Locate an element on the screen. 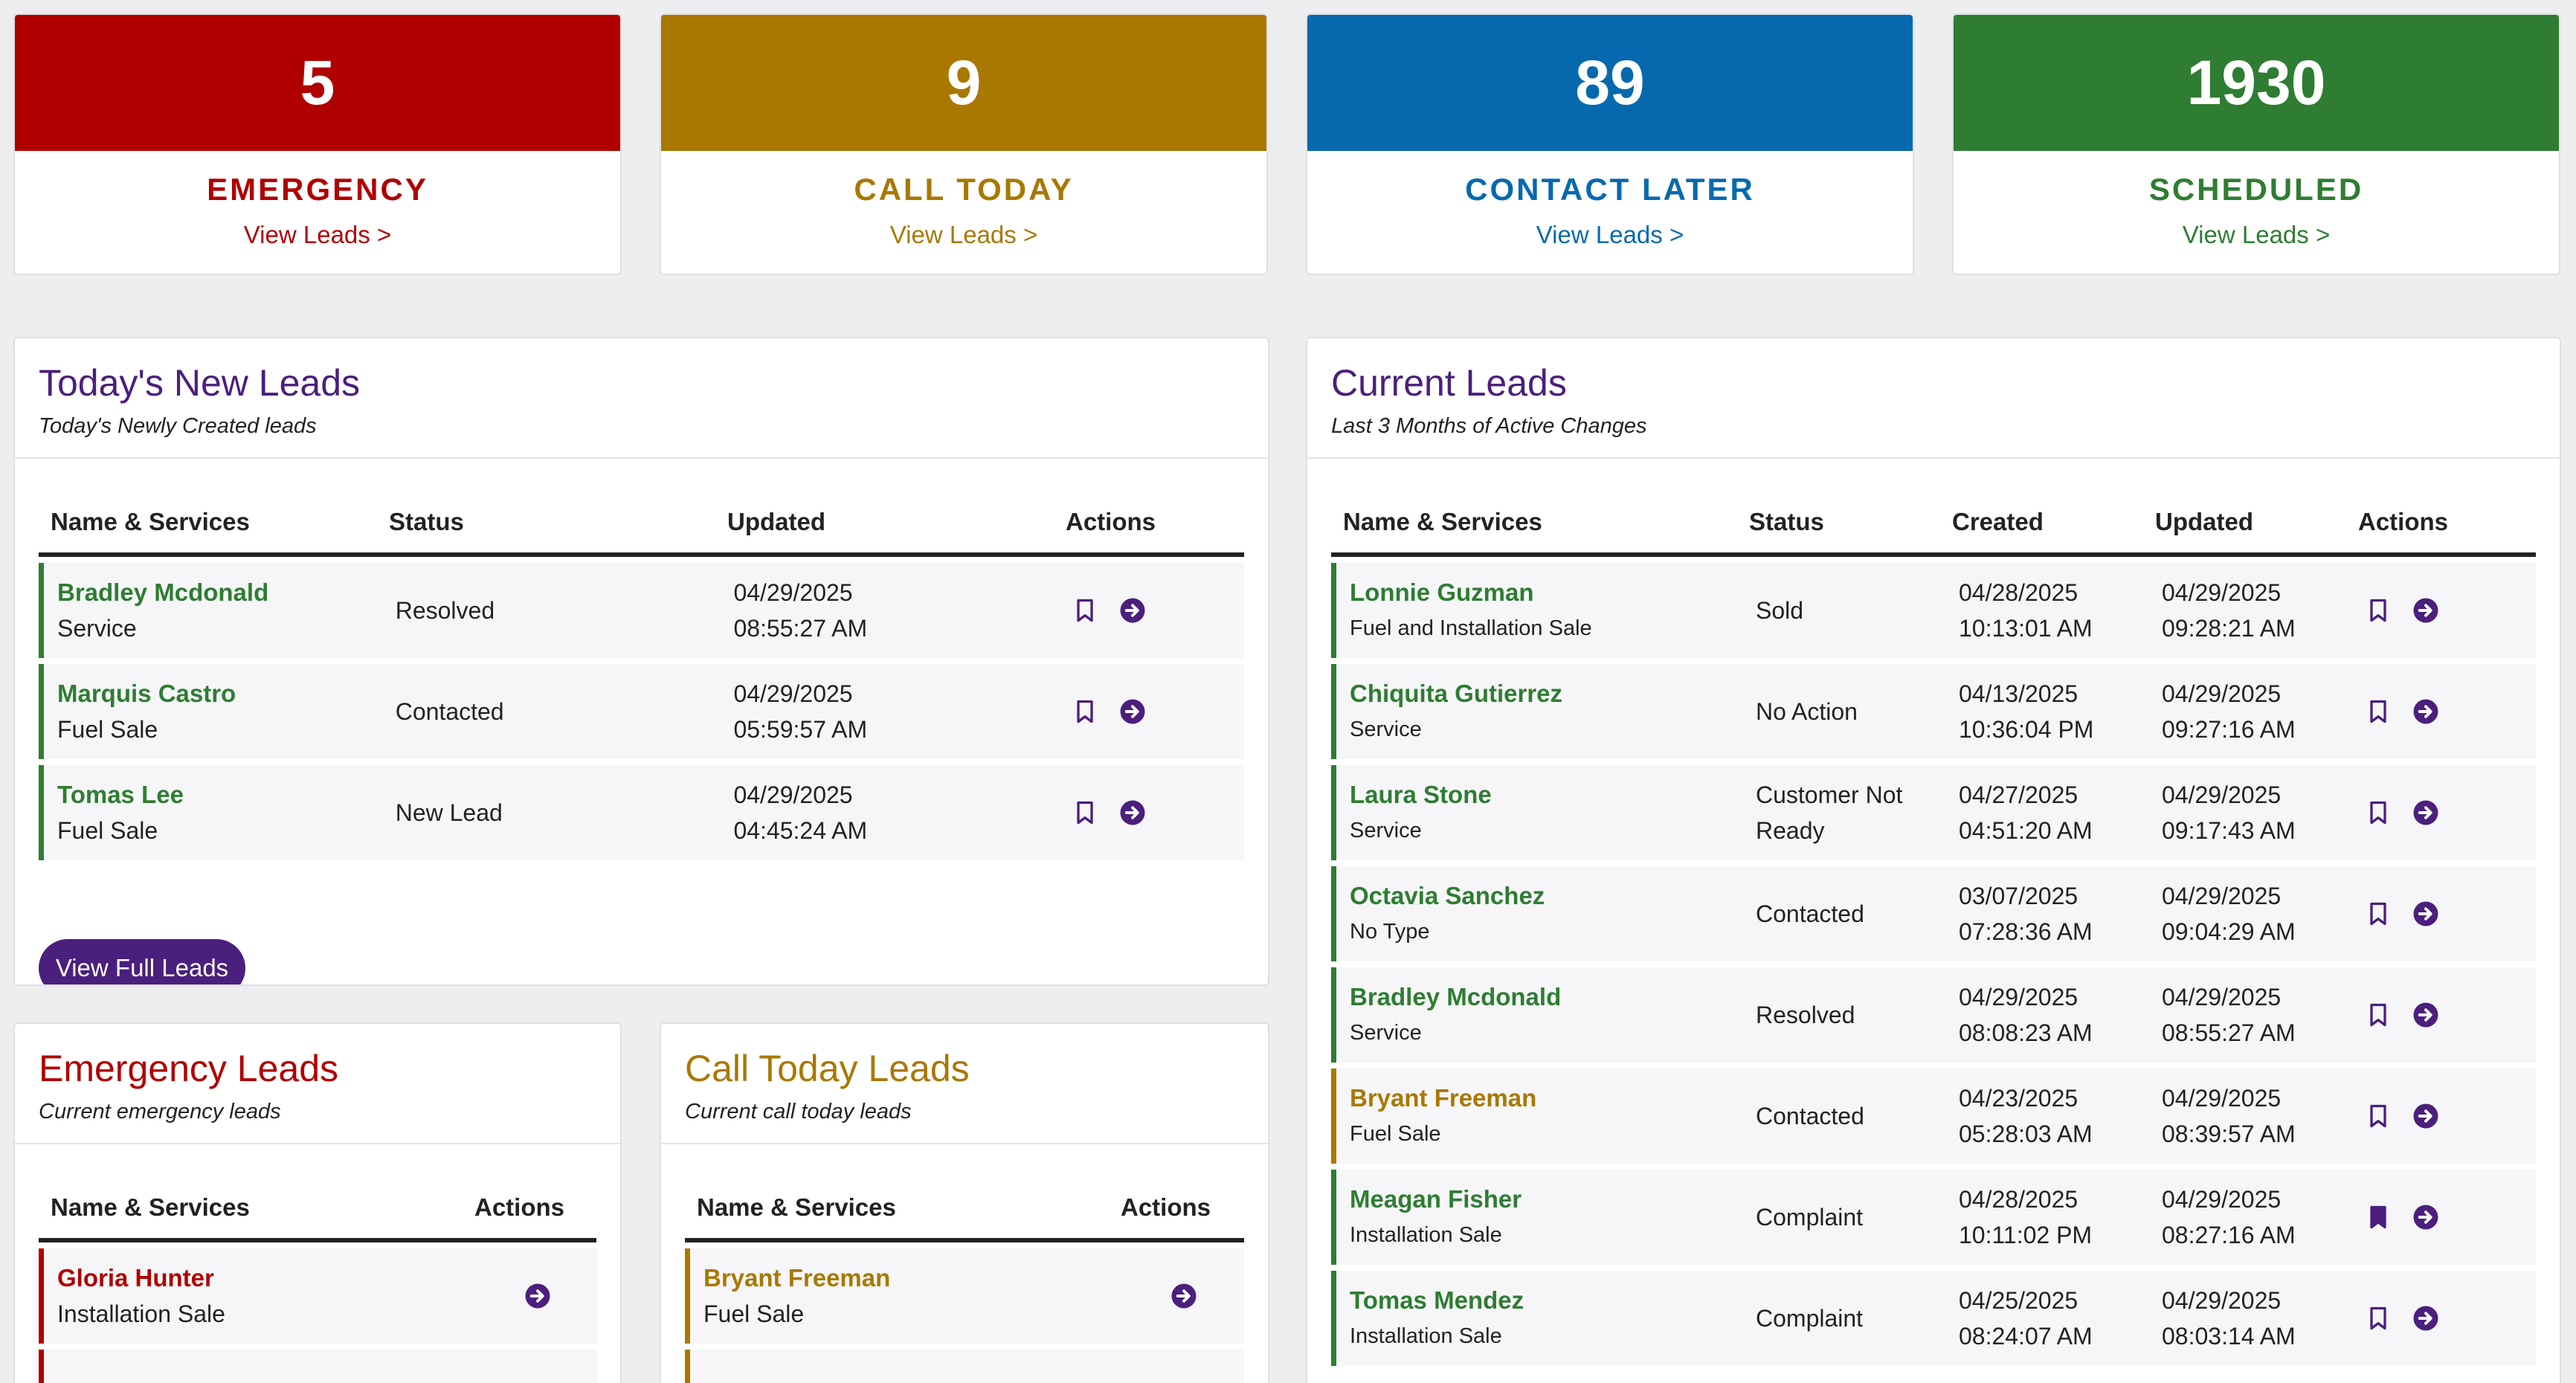 This screenshot has width=2576, height=1383. lead-name: Tomas Mendez is located at coordinates (1546, 1300).